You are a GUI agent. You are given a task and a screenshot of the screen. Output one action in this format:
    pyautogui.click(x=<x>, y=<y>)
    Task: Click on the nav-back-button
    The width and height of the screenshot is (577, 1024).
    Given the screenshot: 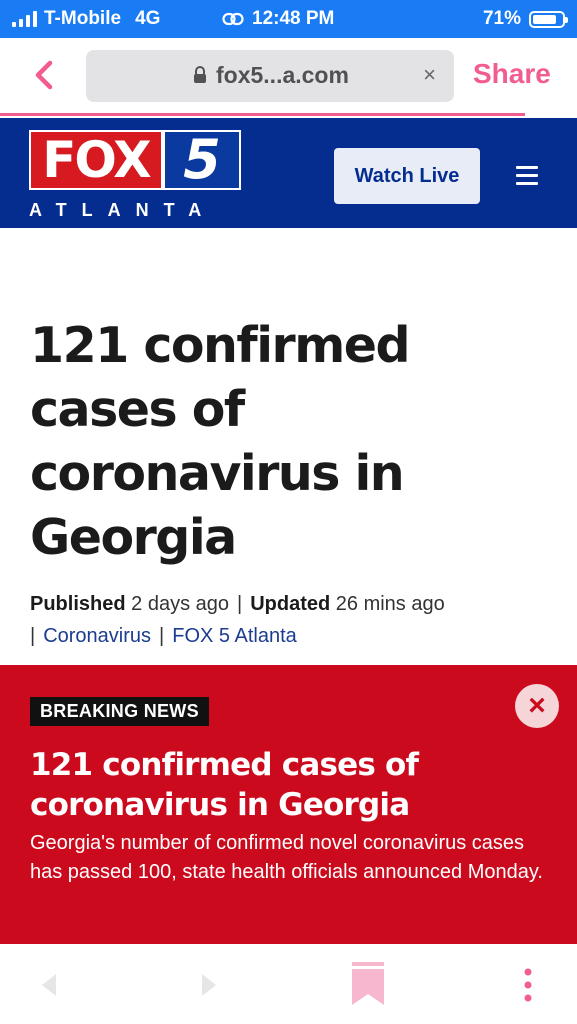 What is the action you would take?
    pyautogui.click(x=49, y=987)
    